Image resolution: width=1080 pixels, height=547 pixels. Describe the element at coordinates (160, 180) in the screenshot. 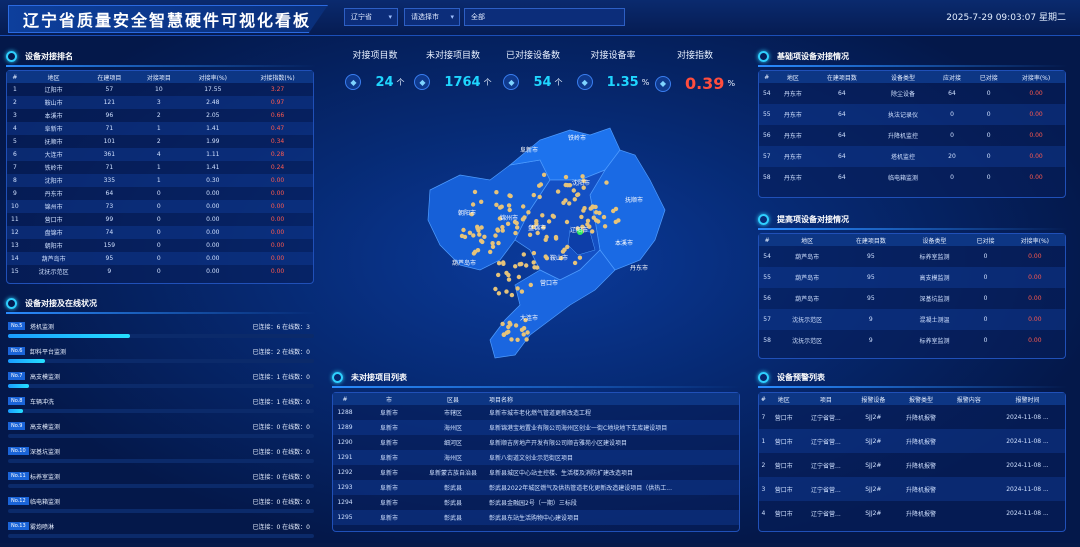

I see `table-row: 8 沈阳市 335 1 0.30 0.00` at that location.